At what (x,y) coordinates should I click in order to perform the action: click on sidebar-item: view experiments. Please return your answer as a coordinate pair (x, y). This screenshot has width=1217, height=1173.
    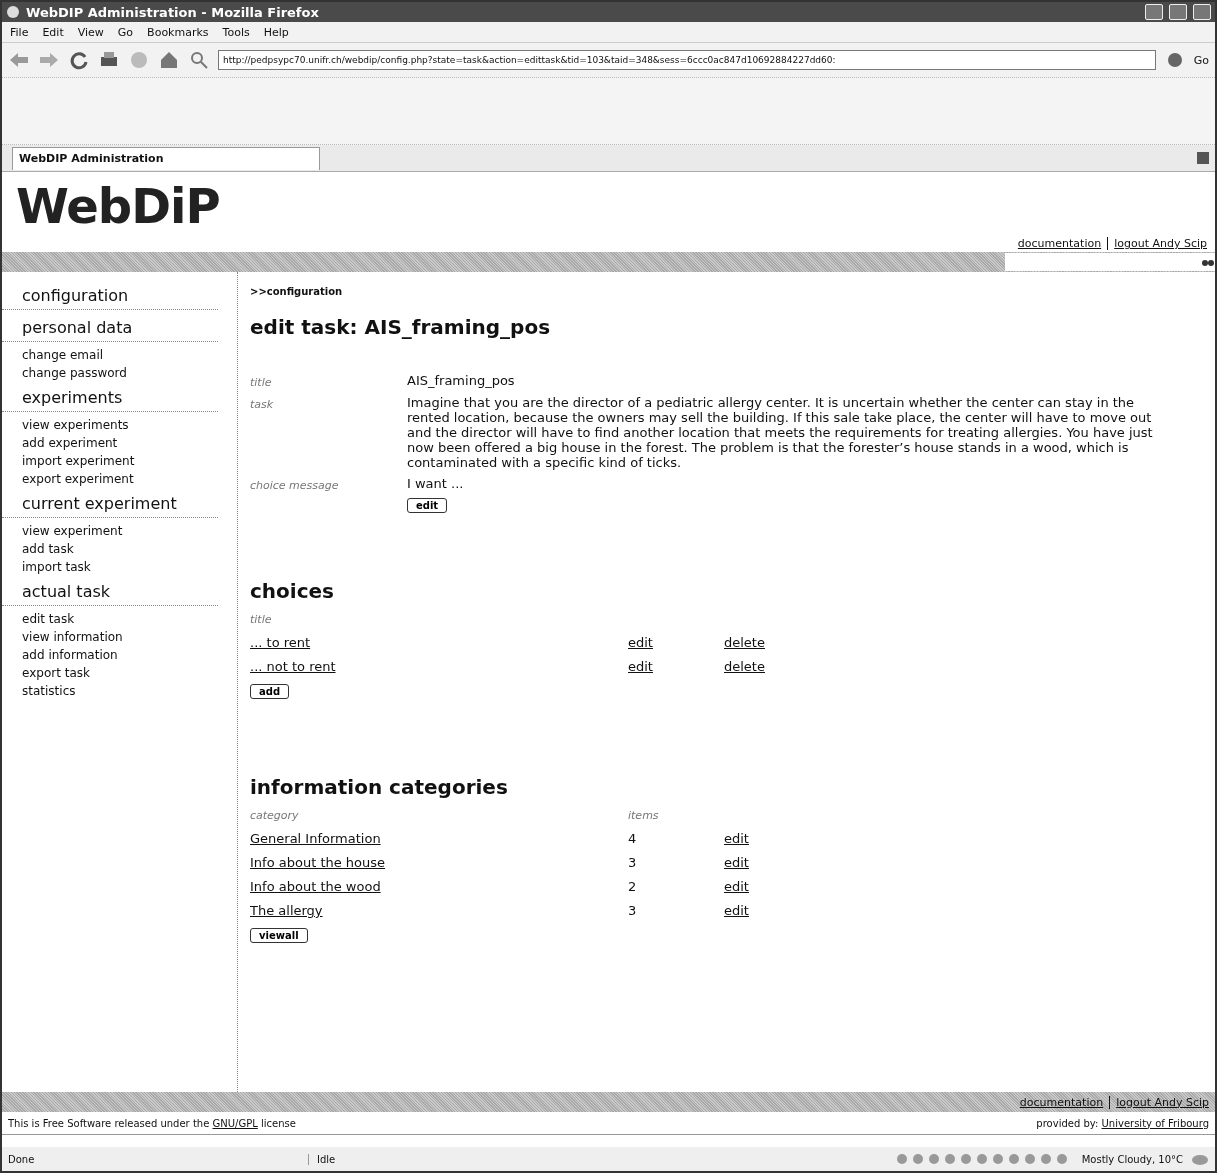
    Looking at the image, I should click on (129, 425).